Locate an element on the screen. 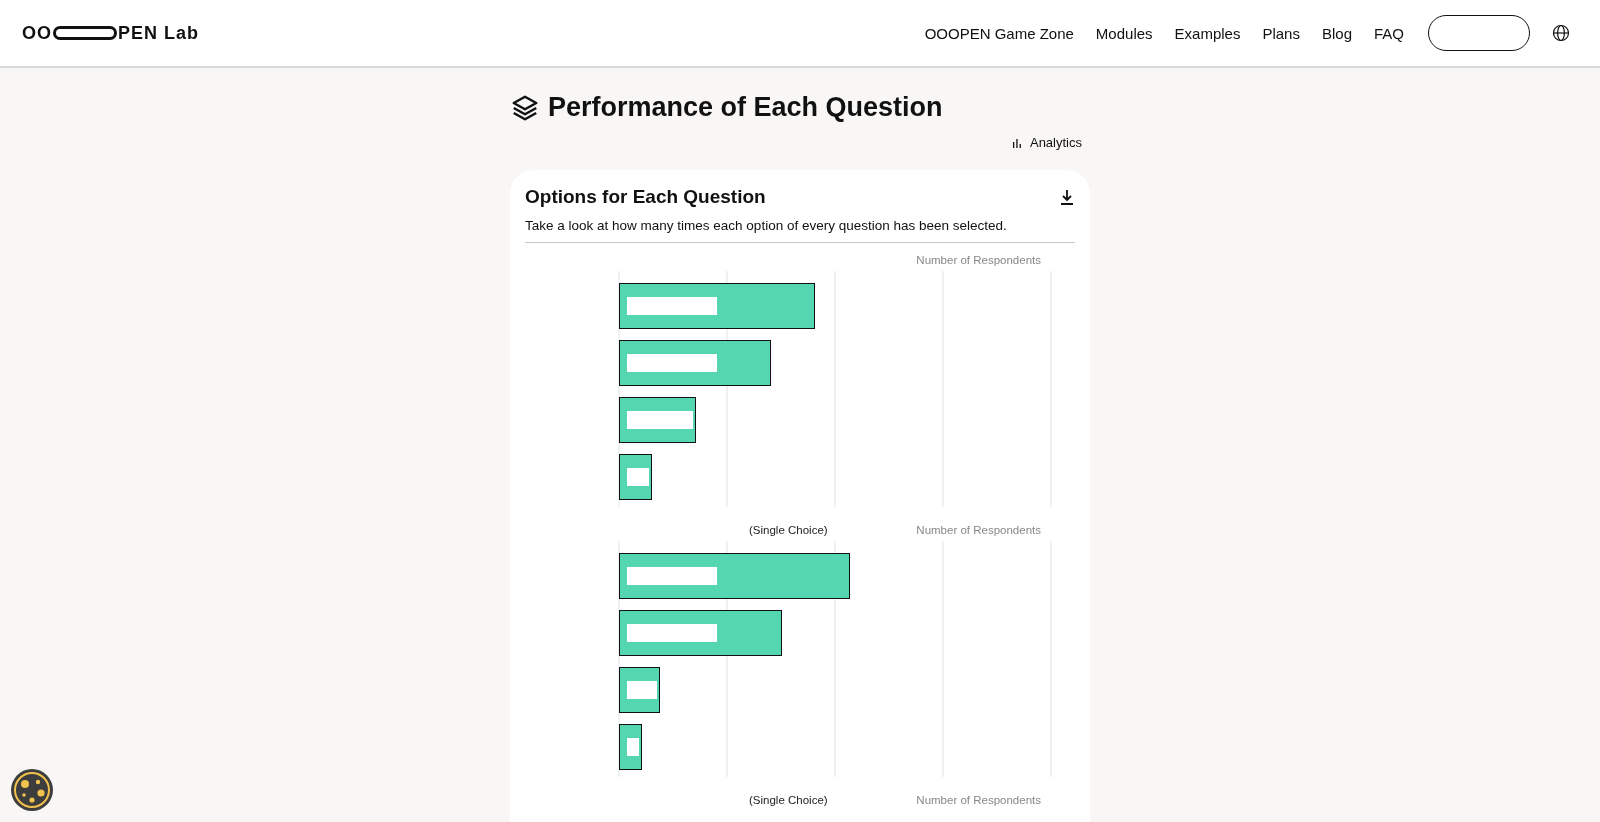  nav-link: Plans is located at coordinates (1281, 33).